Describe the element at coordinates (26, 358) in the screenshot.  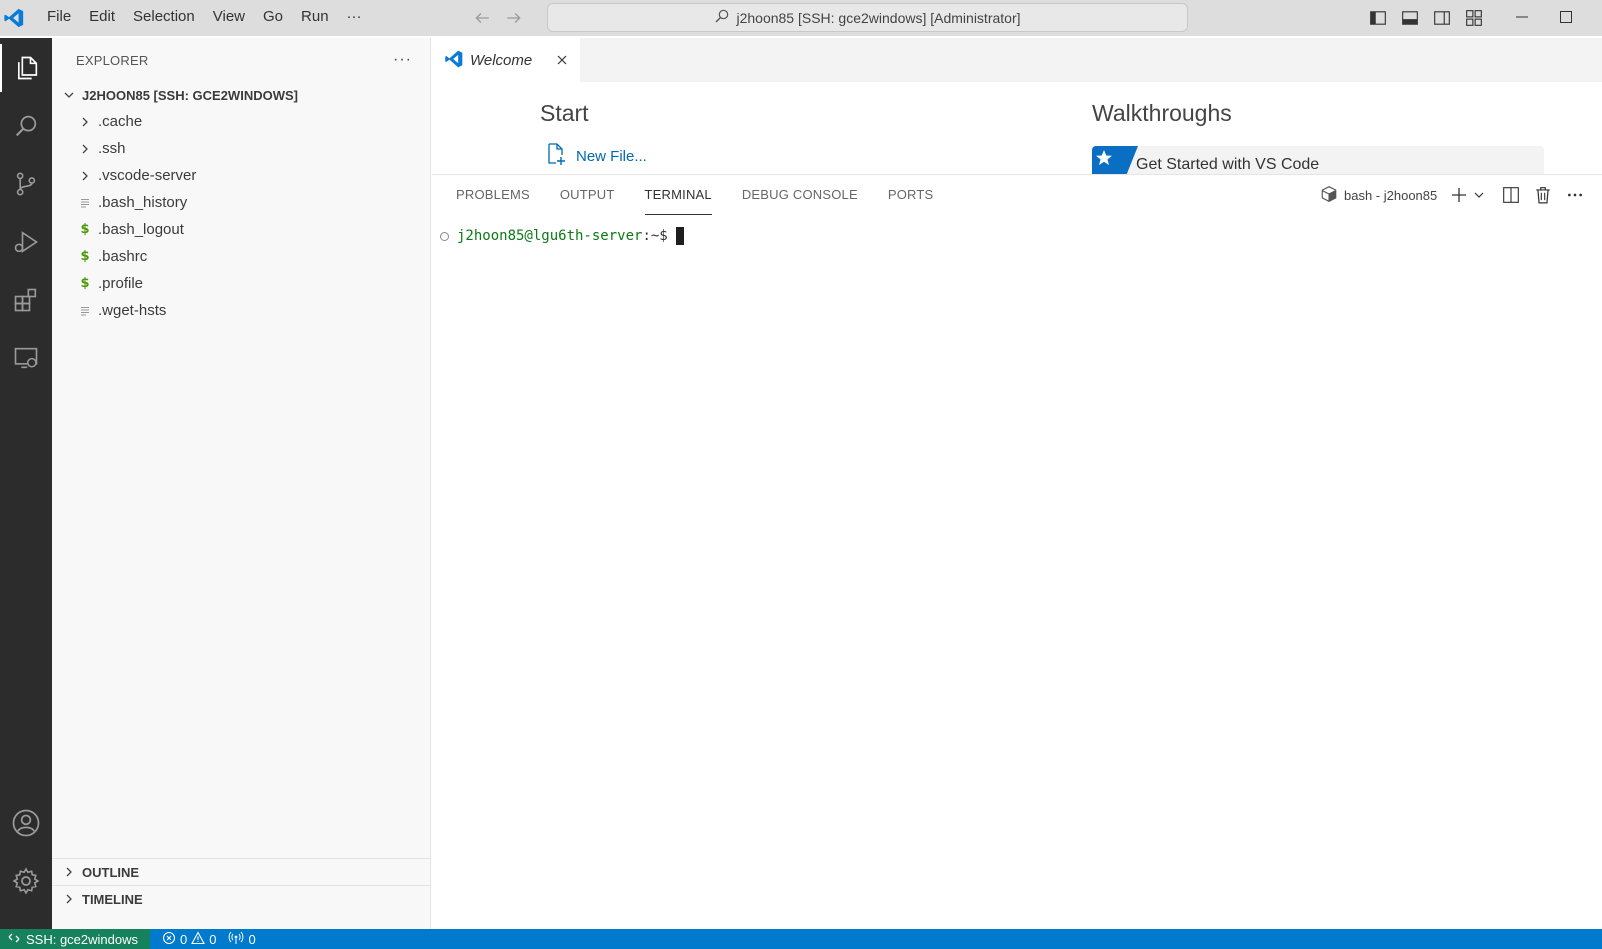
I see `remote-explorer-icon` at that location.